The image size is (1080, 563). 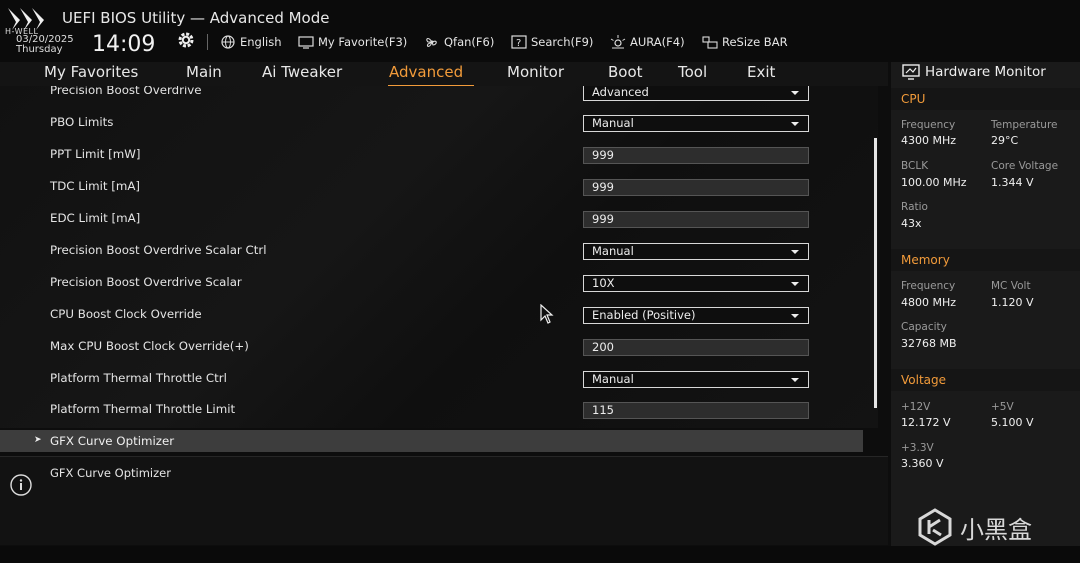 What do you see at coordinates (603, 283) in the screenshot?
I see `setting-value: 10X` at bounding box center [603, 283].